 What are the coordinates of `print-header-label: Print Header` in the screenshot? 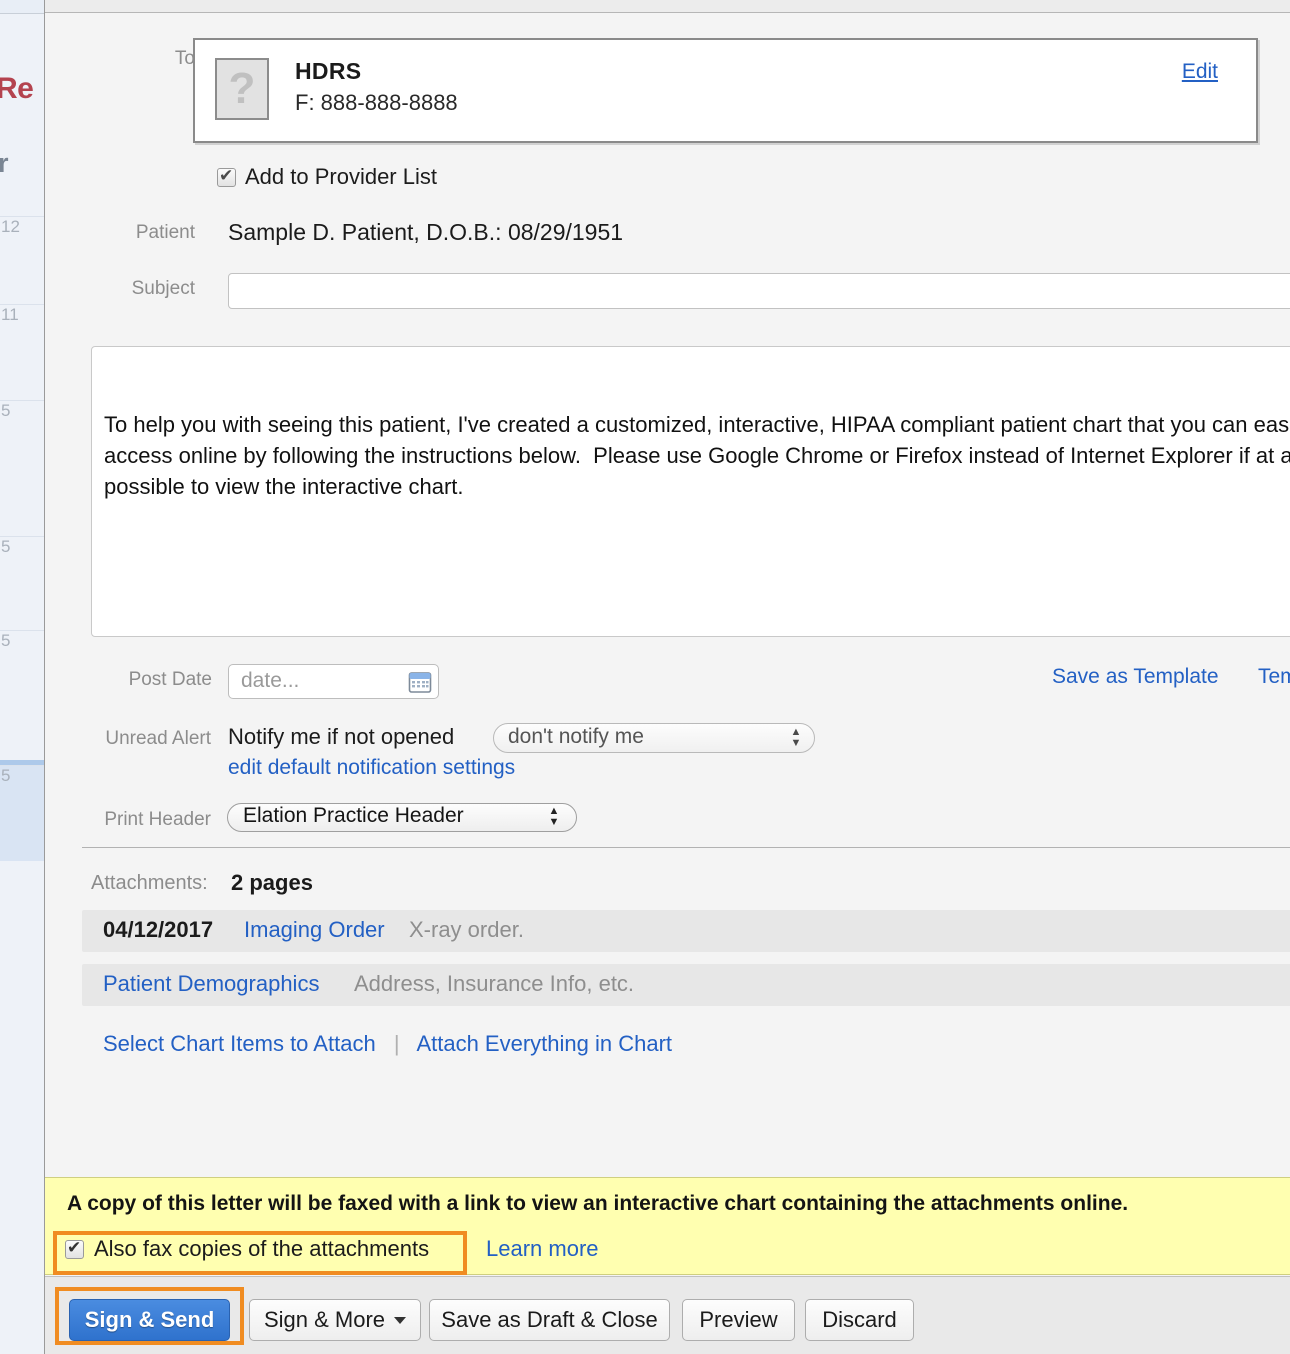 It's located at (157, 819).